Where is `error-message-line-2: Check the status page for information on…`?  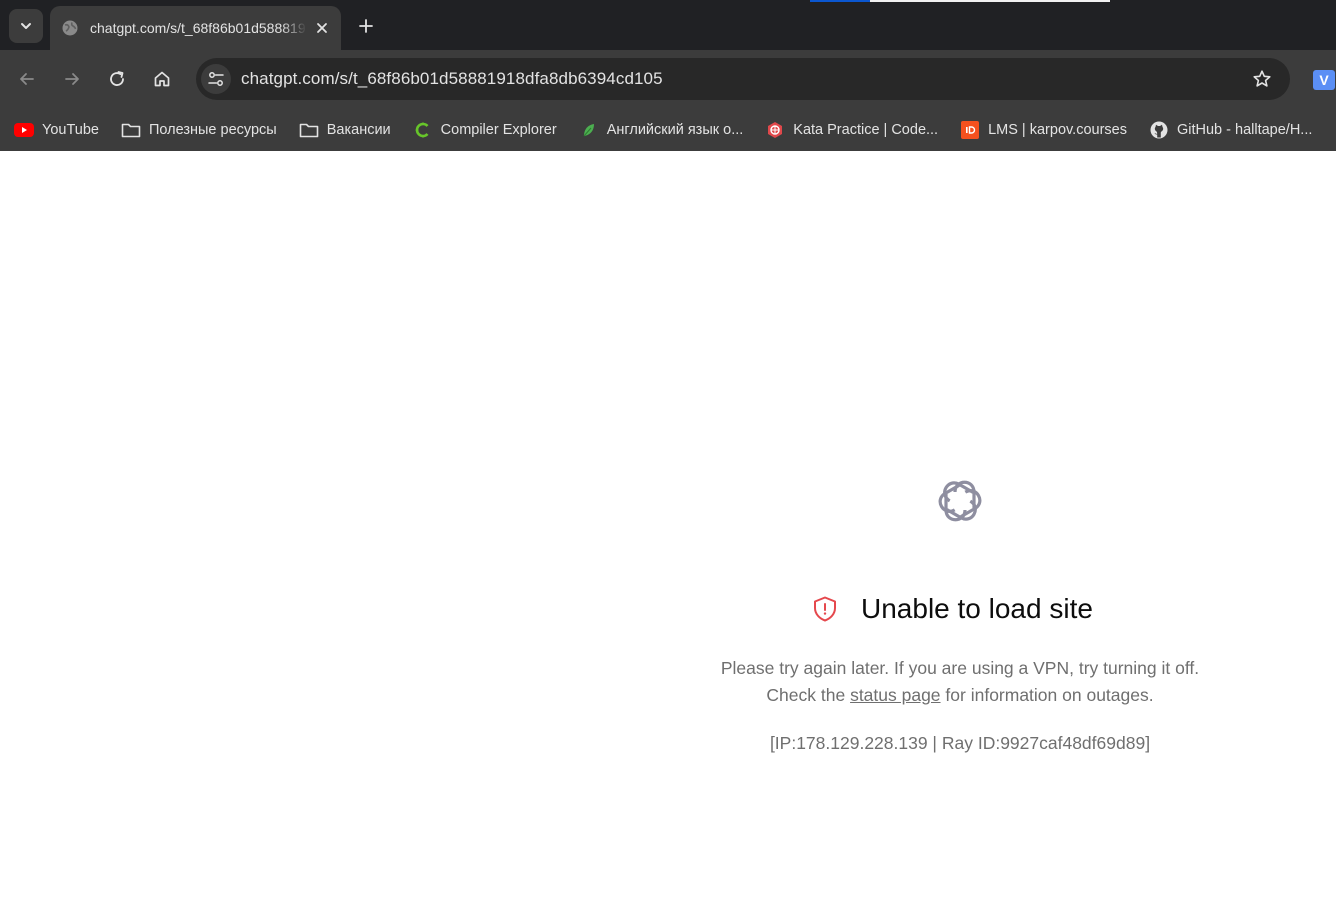
error-message-line-2: Check the status page for information on… is located at coordinates (960, 695).